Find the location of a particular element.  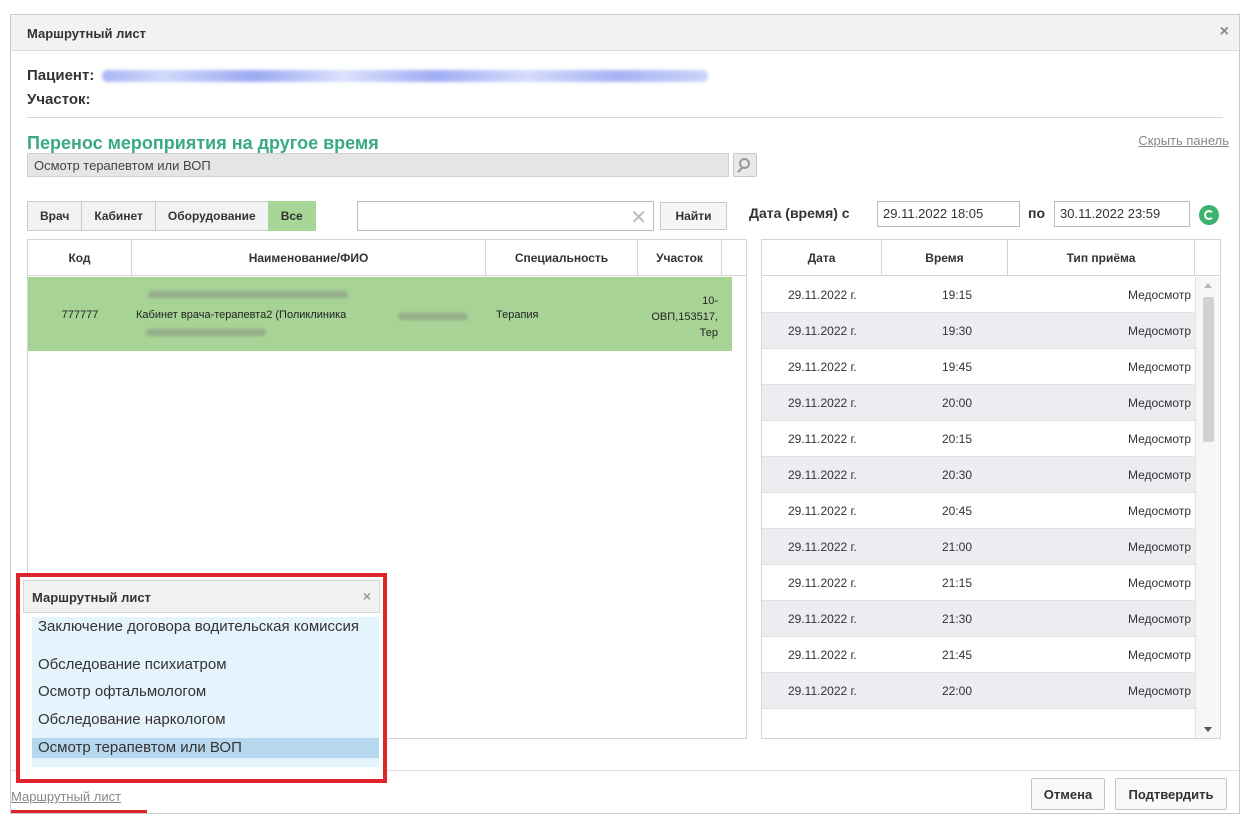

date-to-input: 30.11.2022 23:59 is located at coordinates (1122, 214).